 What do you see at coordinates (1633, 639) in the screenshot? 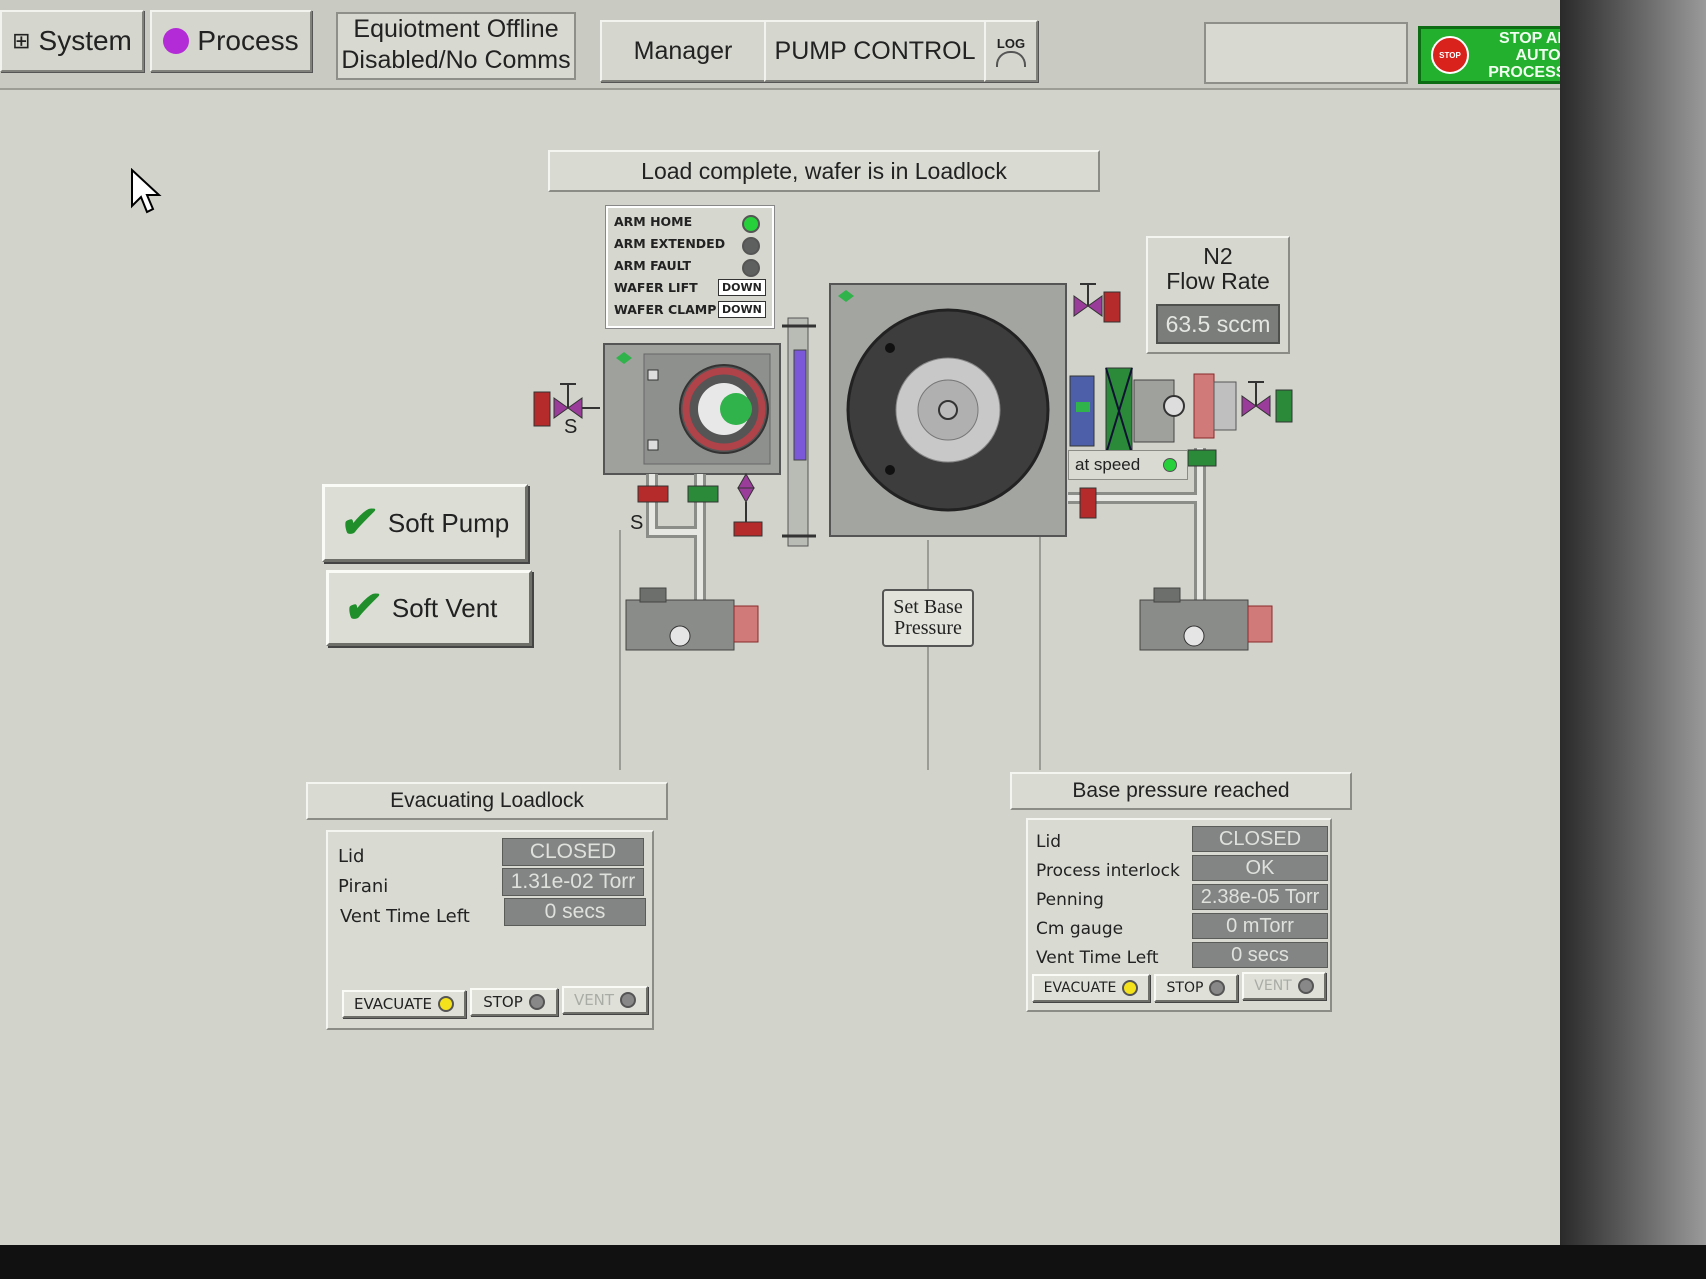
I see `monitor-bezel-right` at bounding box center [1633, 639].